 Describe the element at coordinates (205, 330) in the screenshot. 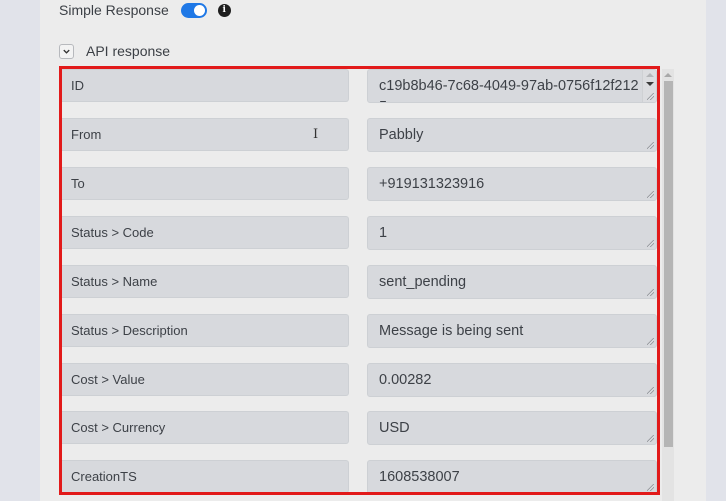

I see `field-key-input: Status > Description` at that location.